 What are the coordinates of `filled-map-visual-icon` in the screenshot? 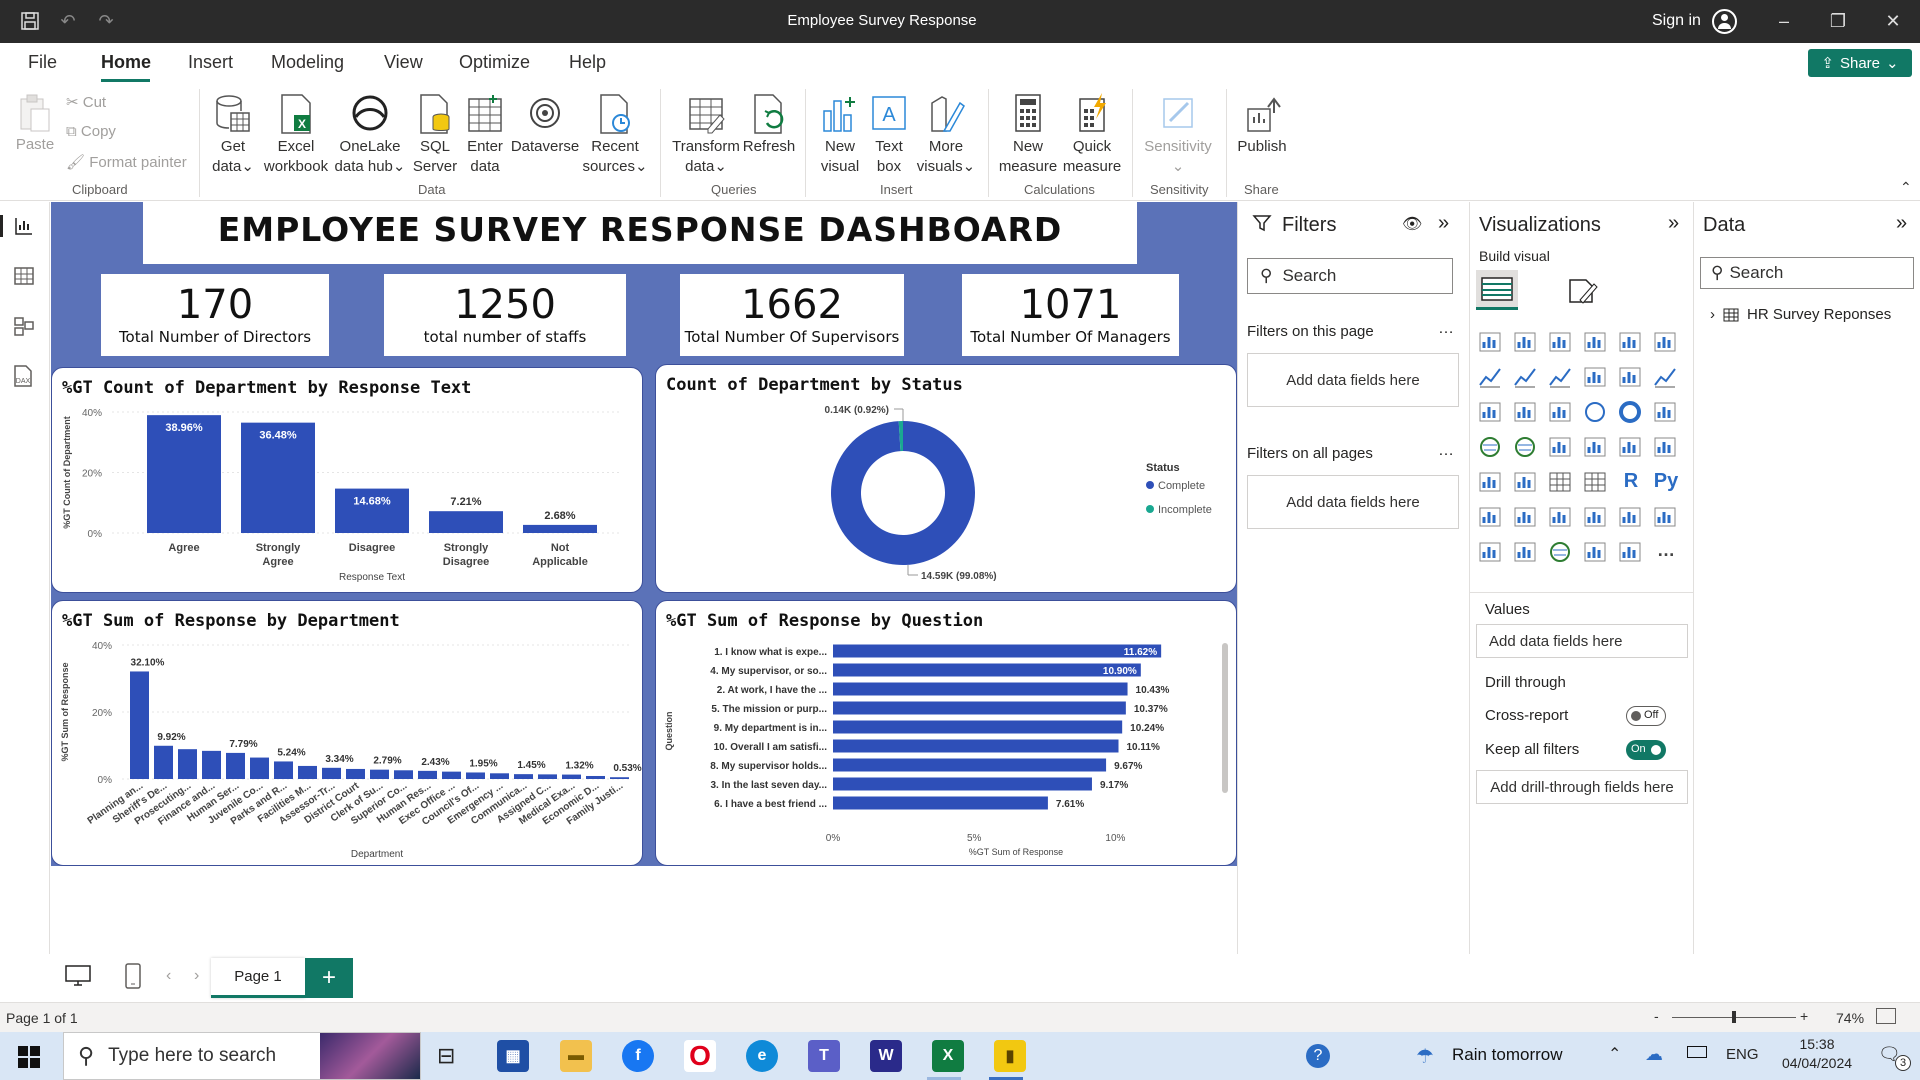 It's located at (1526, 448).